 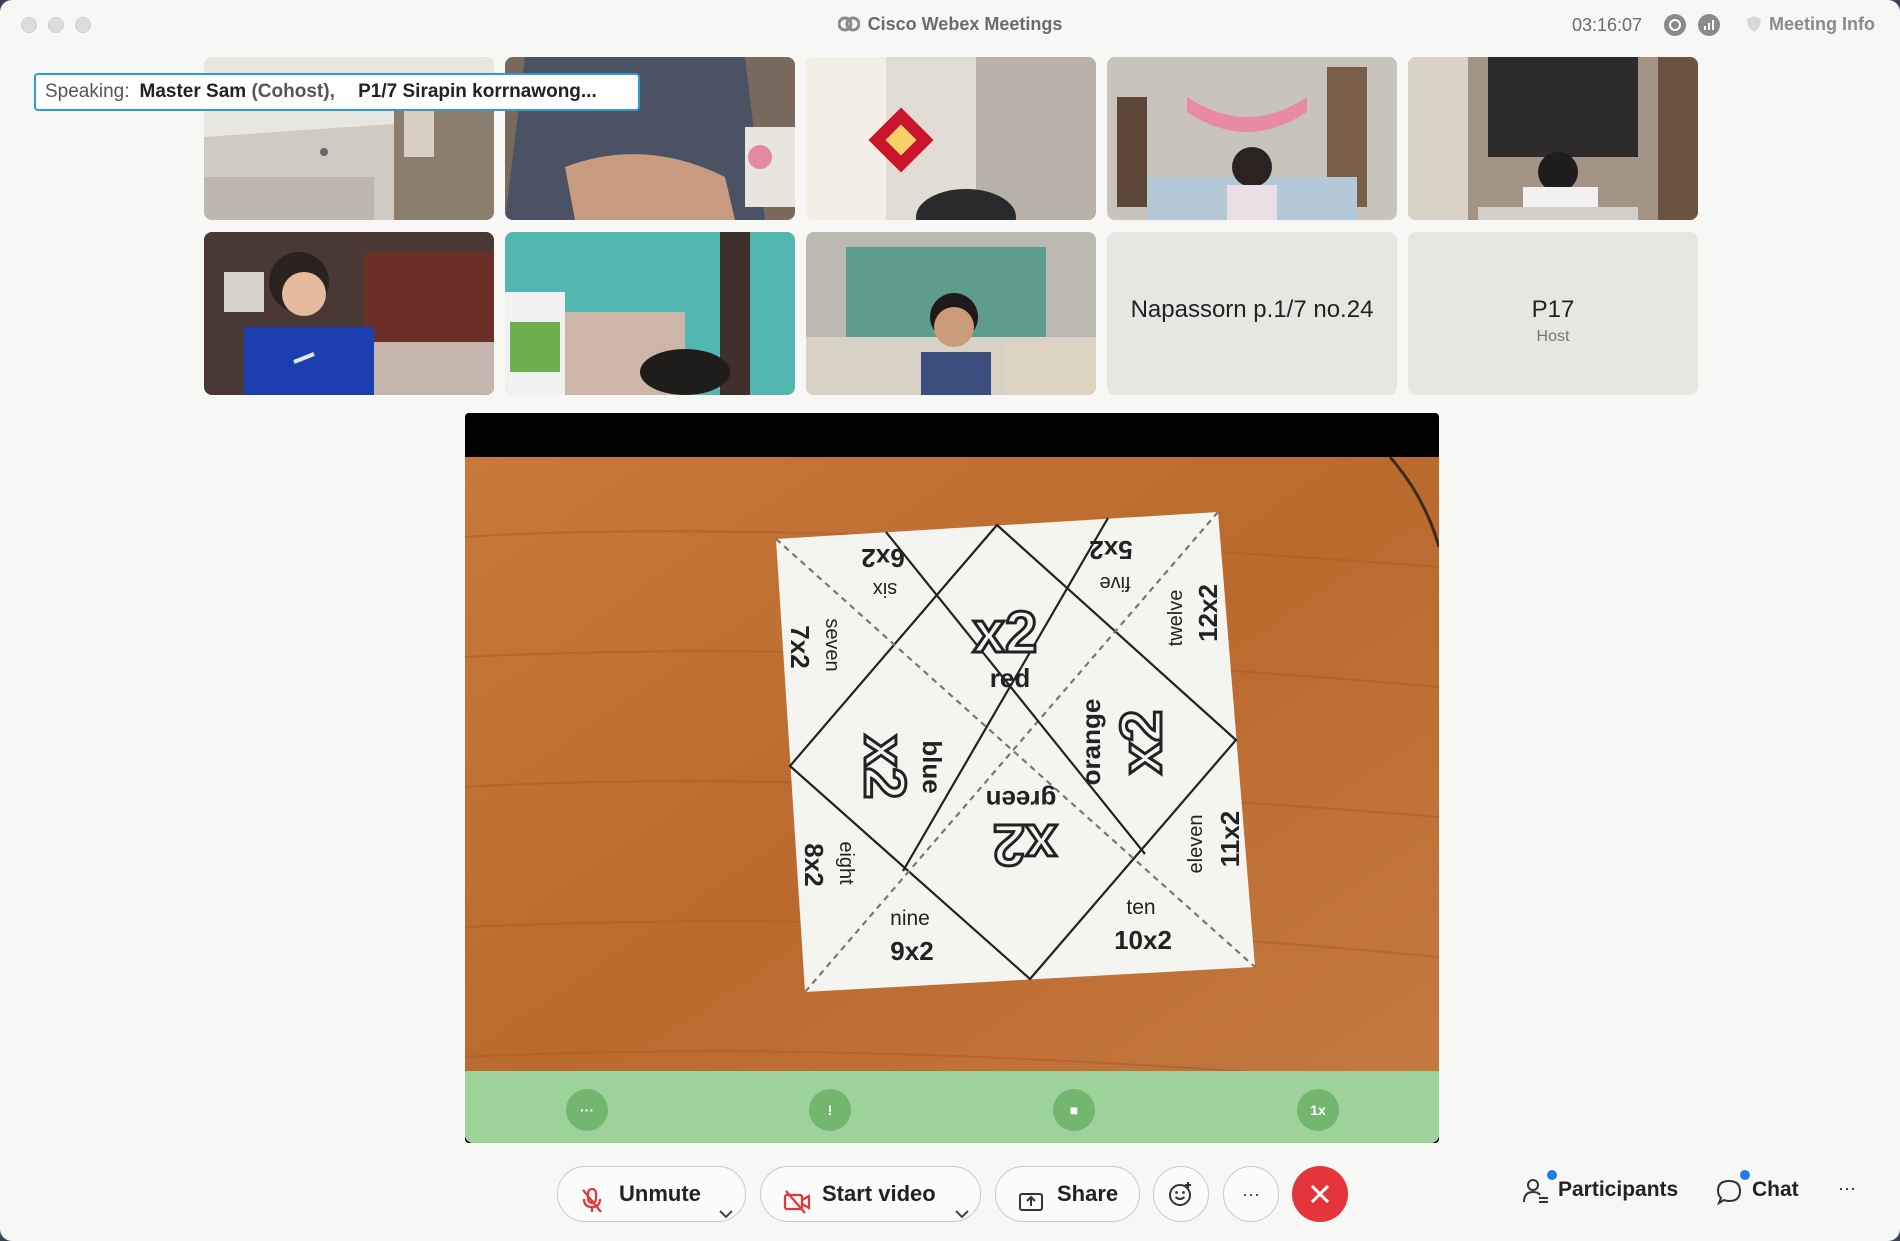 I want to click on fortune-label: nine, so click(x=910, y=918).